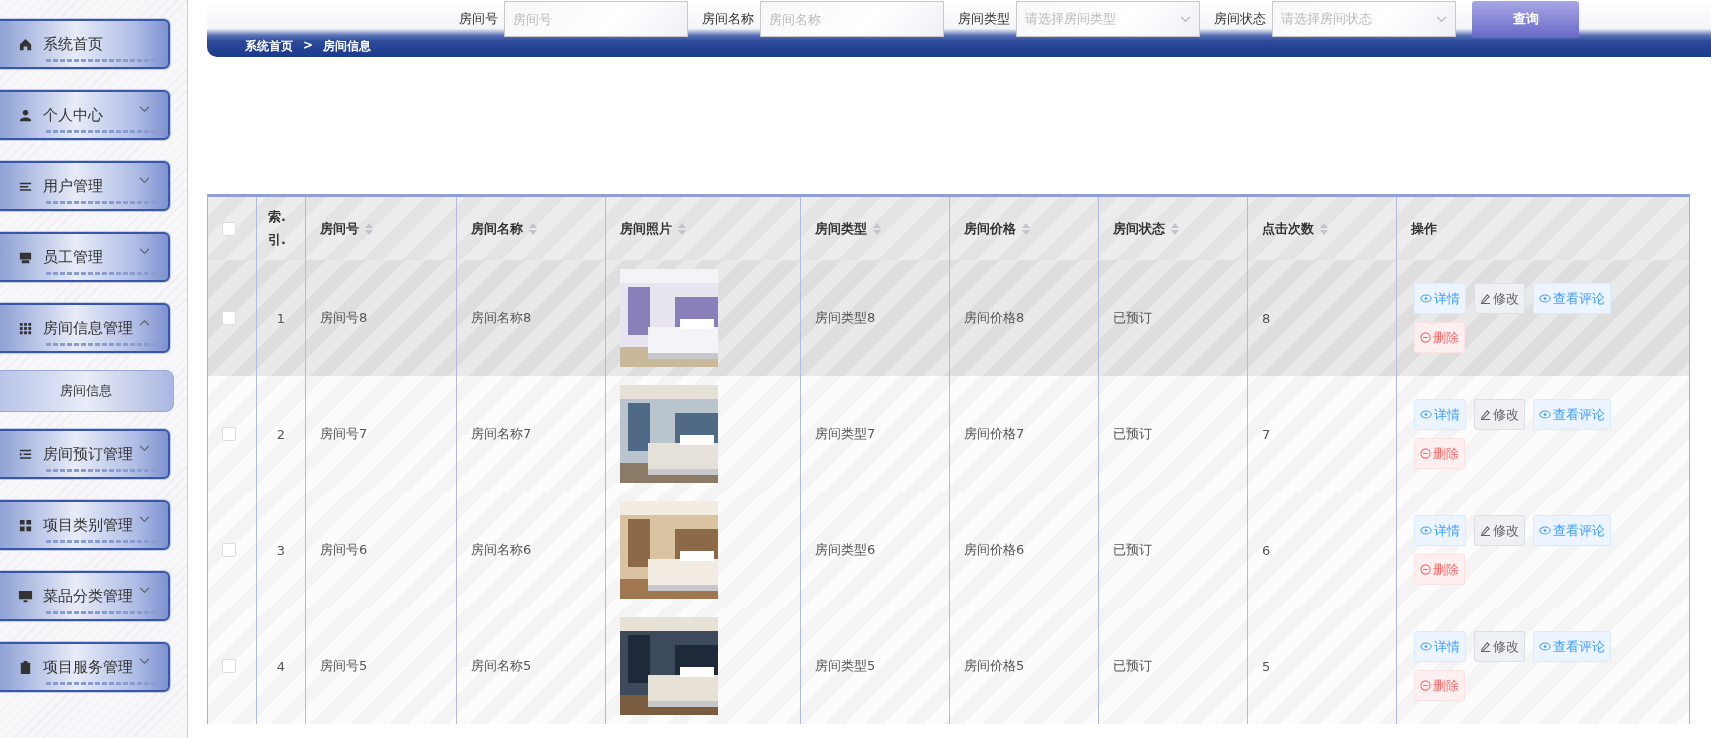 The image size is (1711, 738). Describe the element at coordinates (85, 596) in the screenshot. I see `sidebar-menu-item: 菜品分类管理` at that location.